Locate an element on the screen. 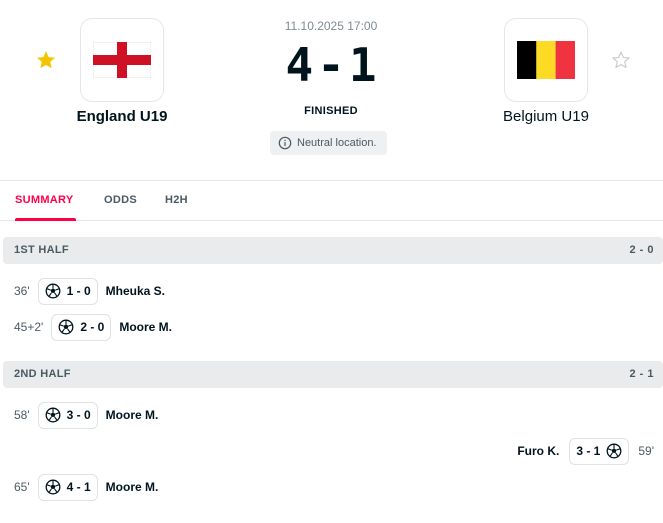 The image size is (663, 523). event-score-pill: 2 - 0 is located at coordinates (81, 327).